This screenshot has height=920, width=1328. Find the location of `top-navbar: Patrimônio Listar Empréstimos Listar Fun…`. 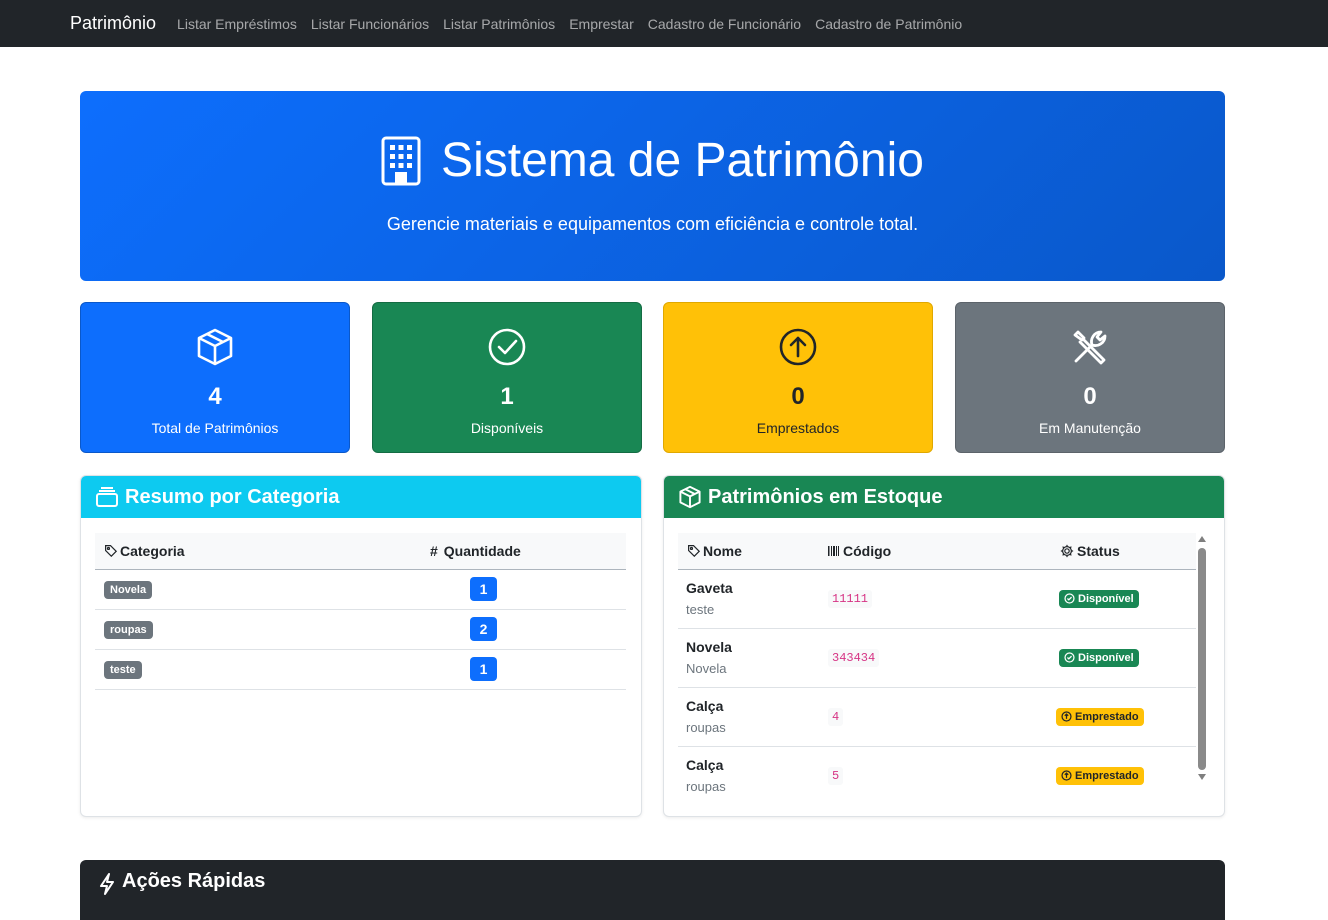

top-navbar: Patrimônio Listar Empréstimos Listar Fun… is located at coordinates (664, 23).